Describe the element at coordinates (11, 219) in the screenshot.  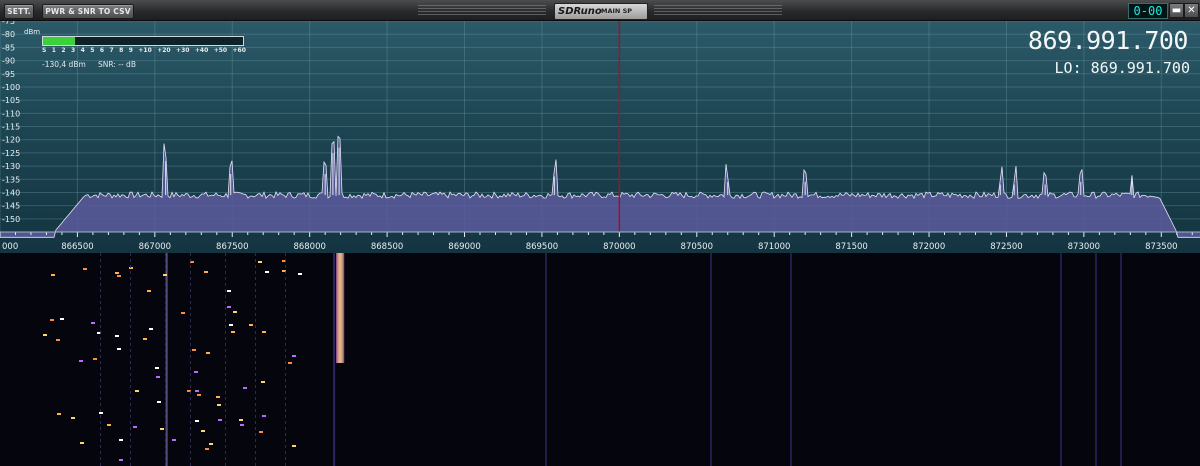
I see `y-tick-label: -150` at that location.